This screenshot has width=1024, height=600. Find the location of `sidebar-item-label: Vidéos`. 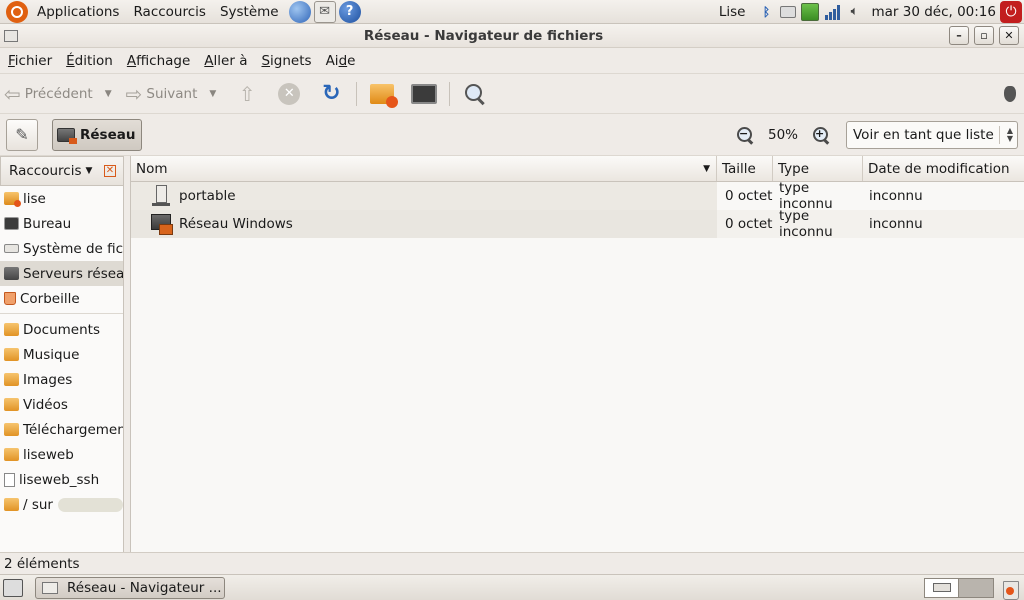

sidebar-item-label: Vidéos is located at coordinates (45, 404).